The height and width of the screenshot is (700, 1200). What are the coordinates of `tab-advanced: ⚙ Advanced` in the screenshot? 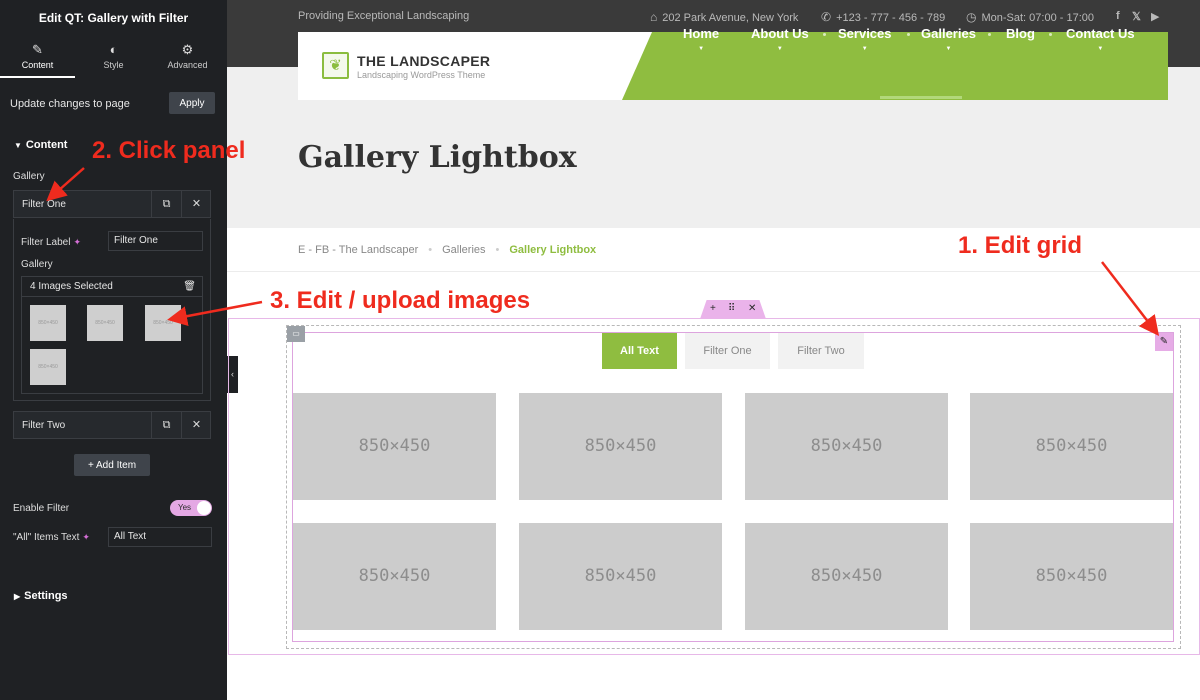 It's located at (187, 59).